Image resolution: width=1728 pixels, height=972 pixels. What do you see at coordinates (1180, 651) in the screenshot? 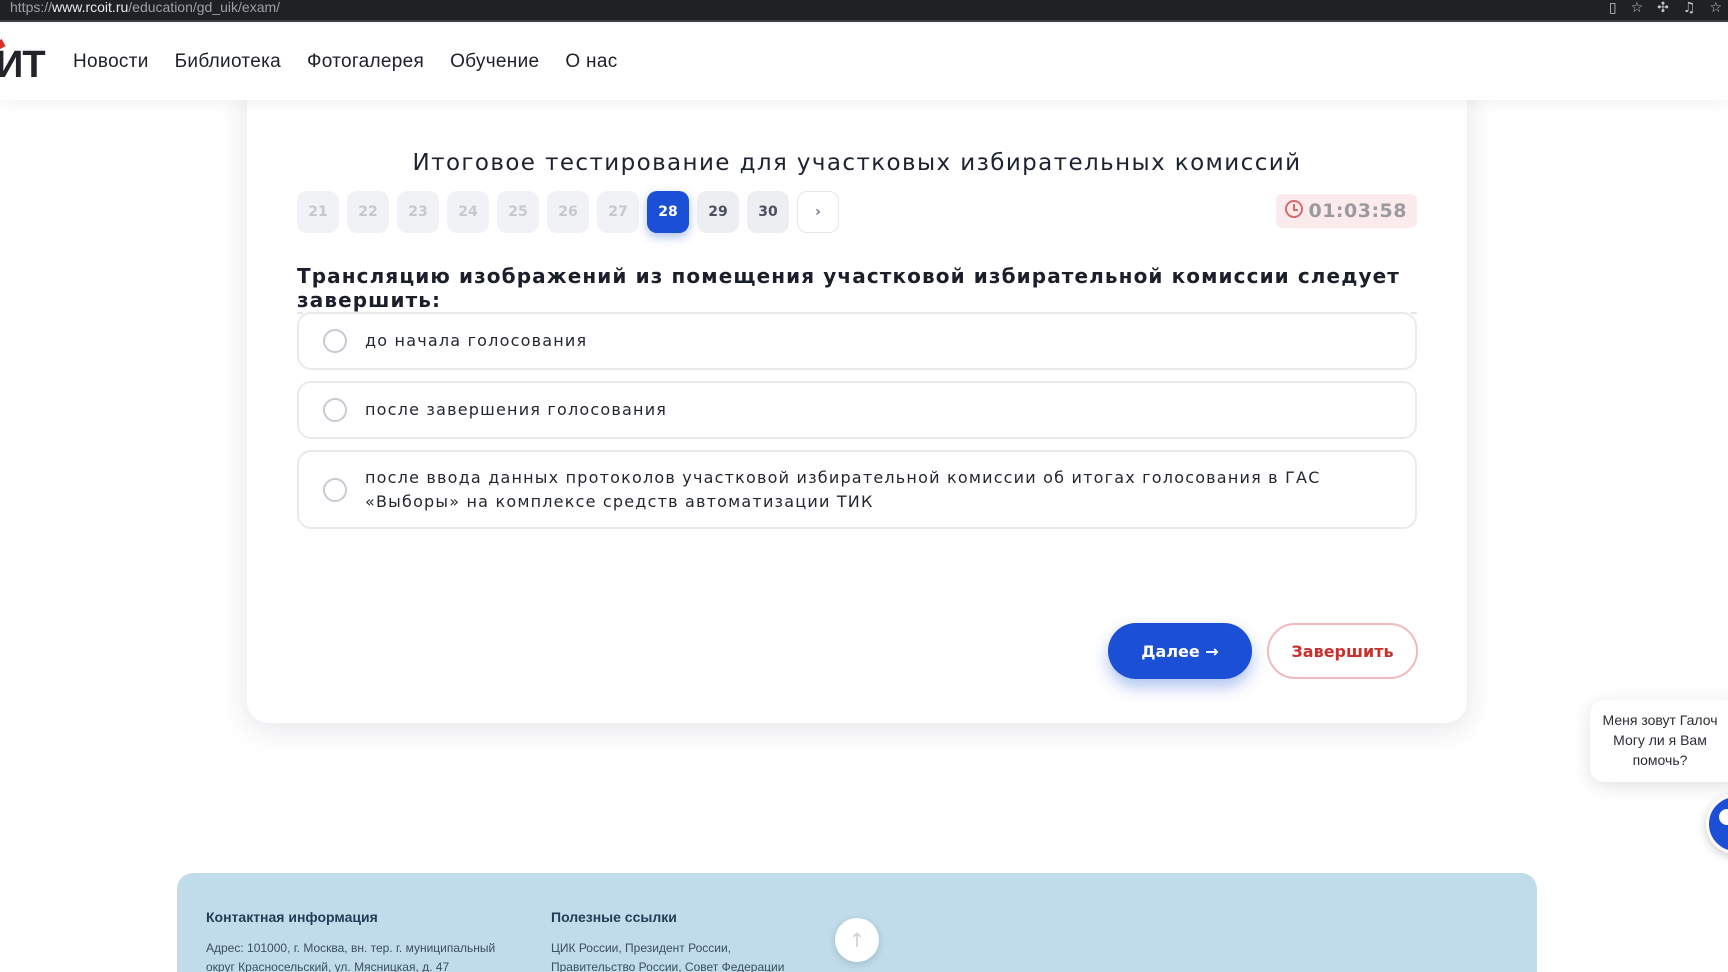
I see `next-button: Далее →` at bounding box center [1180, 651].